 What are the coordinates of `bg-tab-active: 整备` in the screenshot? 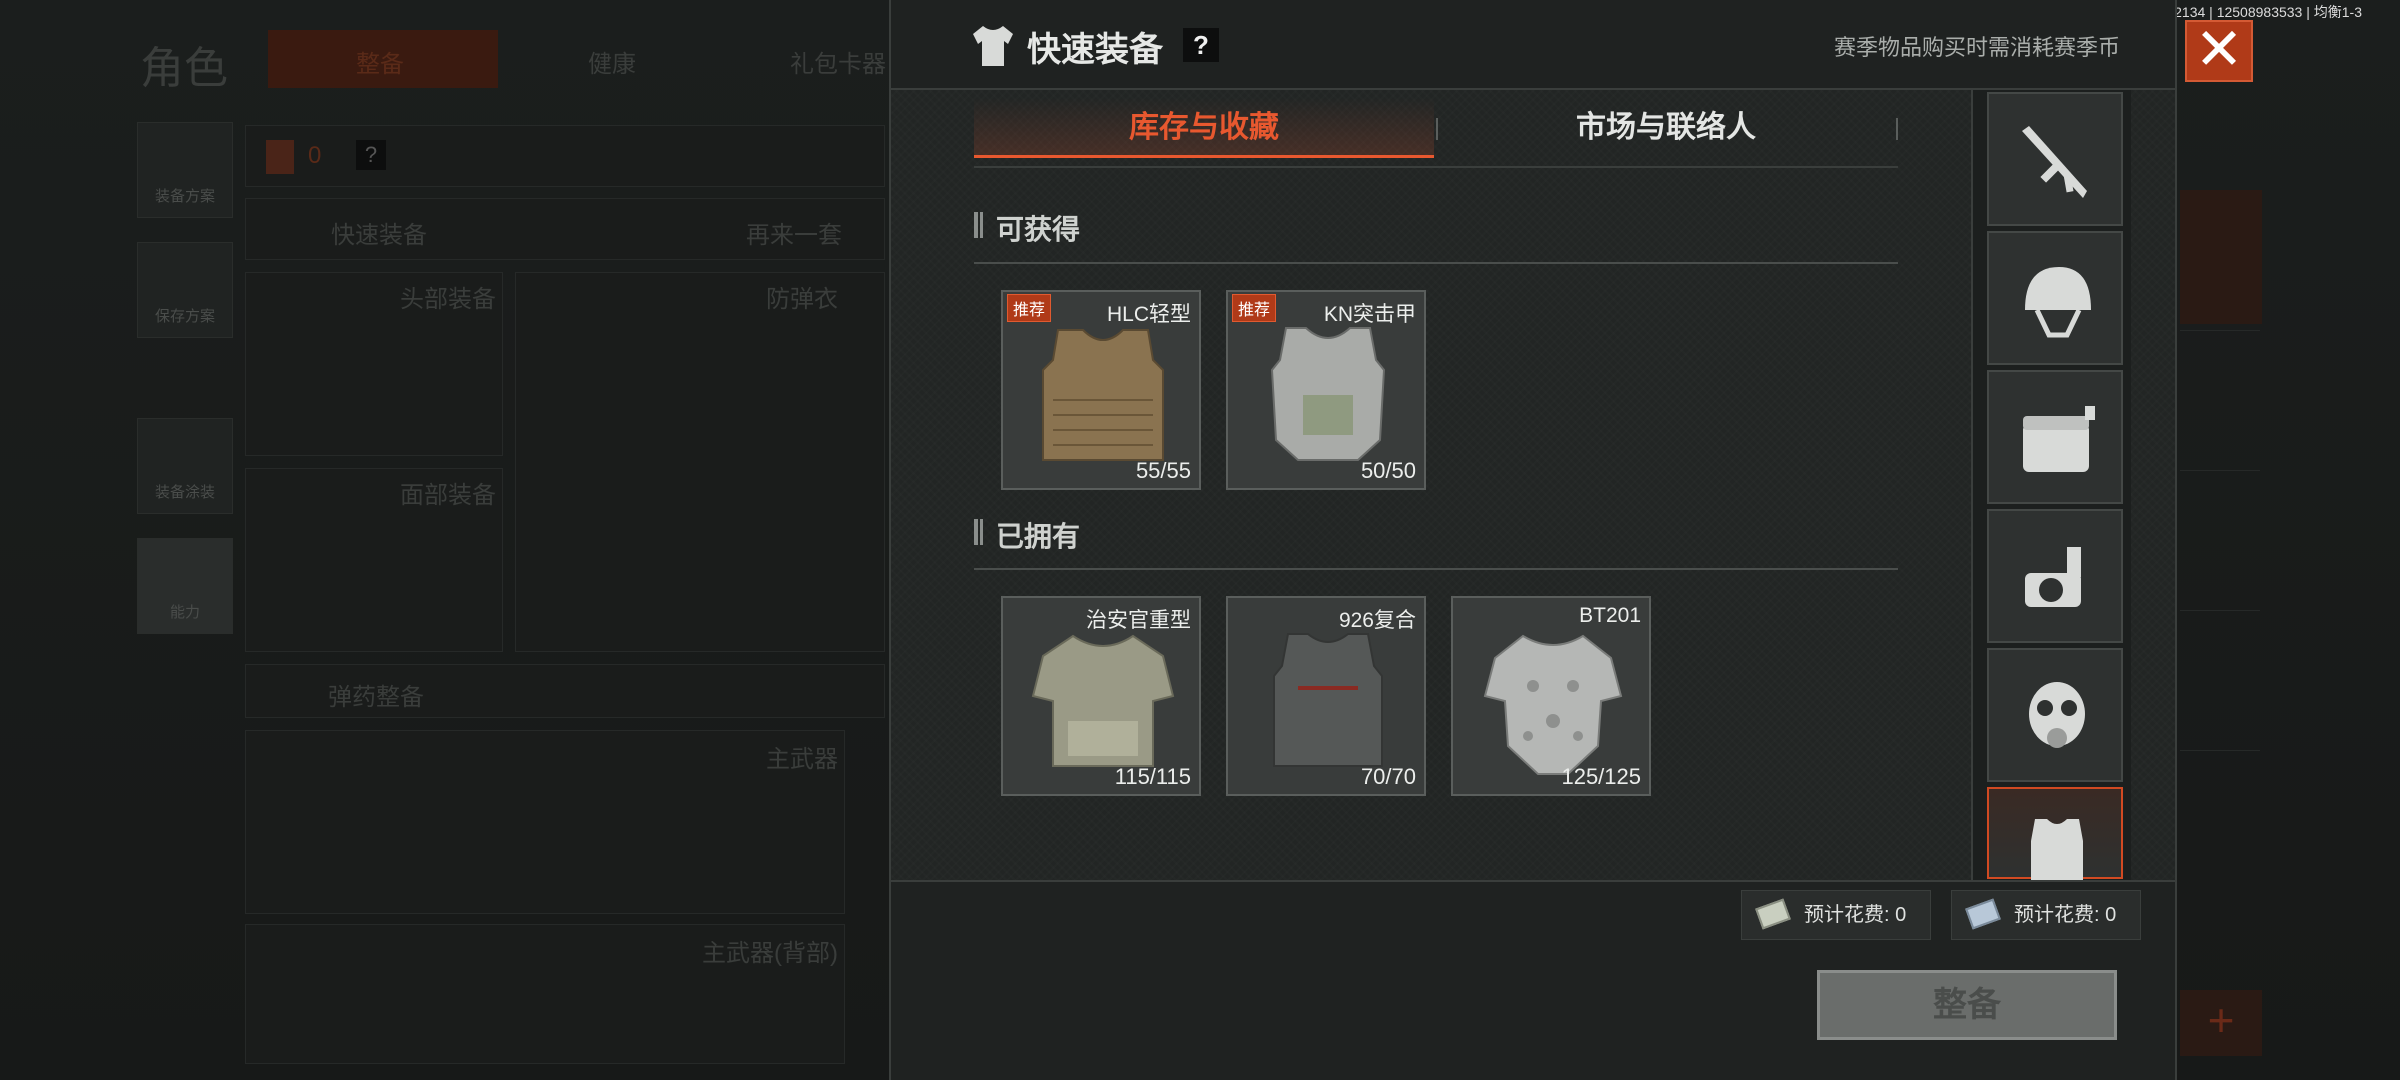 It's located at (383, 59).